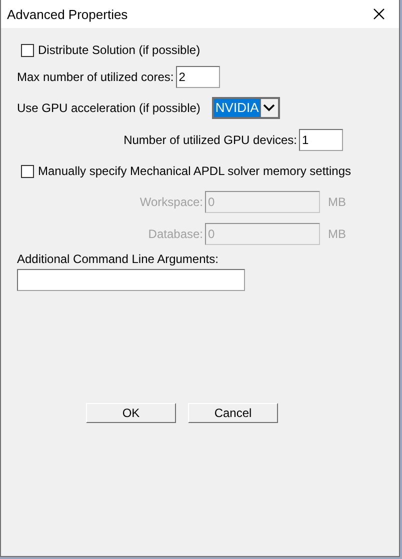  Describe the element at coordinates (108, 108) in the screenshot. I see `gpu-label: Use GPU acceleration (if possible)` at that location.